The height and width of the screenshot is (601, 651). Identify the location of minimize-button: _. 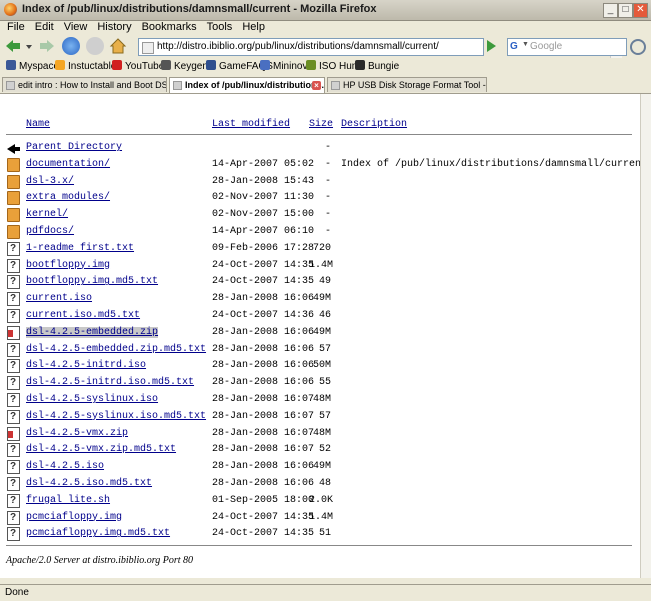
(610, 10).